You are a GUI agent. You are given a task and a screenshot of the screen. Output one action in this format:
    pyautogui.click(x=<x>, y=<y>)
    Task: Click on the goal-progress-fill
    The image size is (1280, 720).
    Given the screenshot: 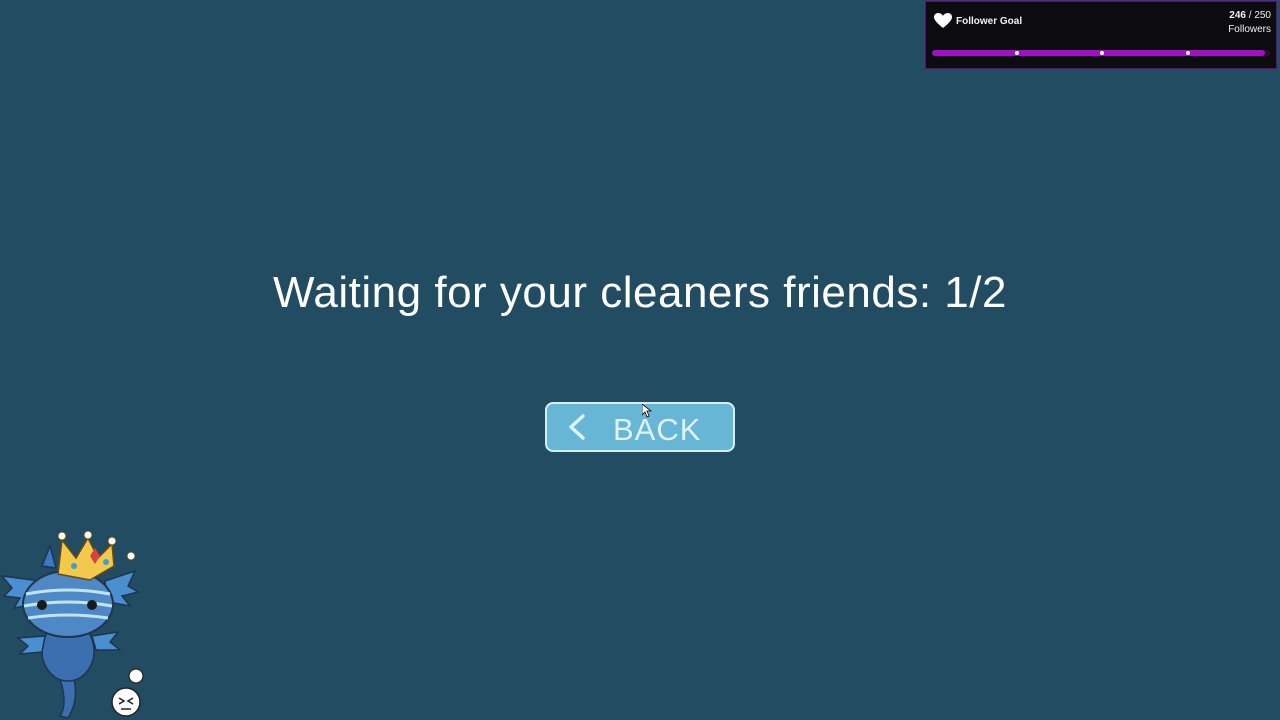 What is the action you would take?
    pyautogui.click(x=1098, y=53)
    